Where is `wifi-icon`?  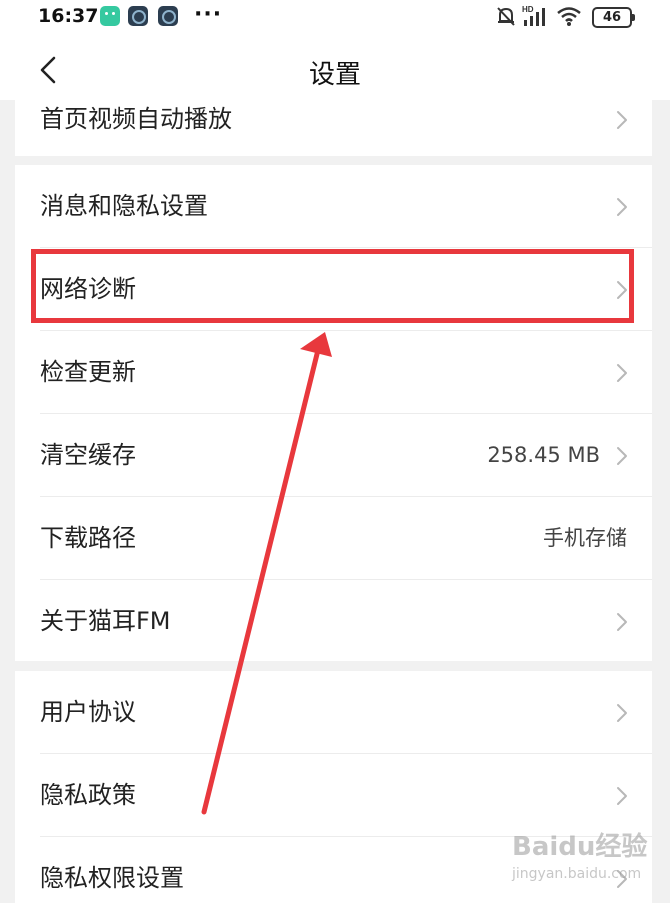 wifi-icon is located at coordinates (569, 16).